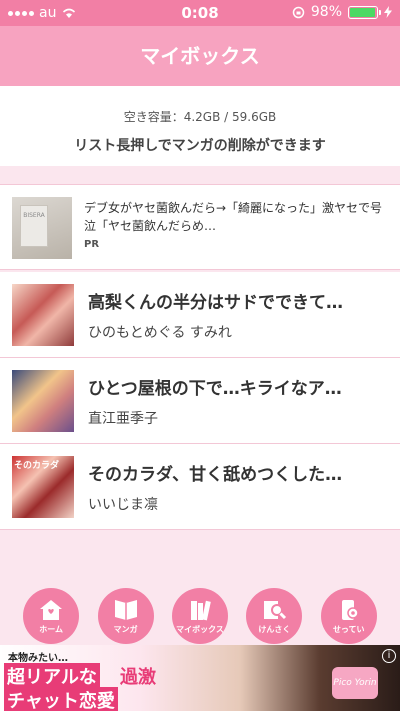 The width and height of the screenshot is (400, 711). What do you see at coordinates (61, 699) in the screenshot?
I see `banner-headline-2: チャット恋愛` at bounding box center [61, 699].